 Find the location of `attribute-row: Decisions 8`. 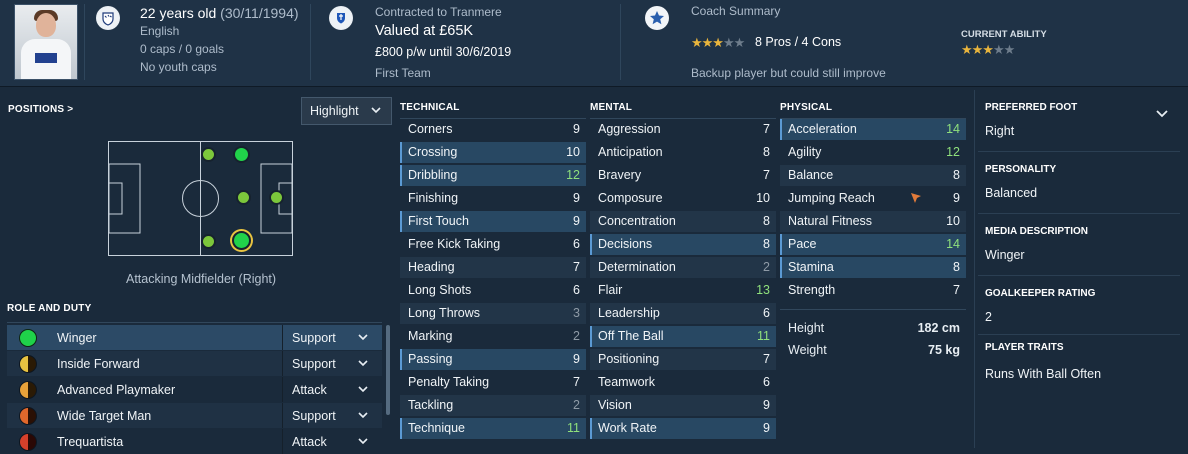

attribute-row: Decisions 8 is located at coordinates (683, 244).